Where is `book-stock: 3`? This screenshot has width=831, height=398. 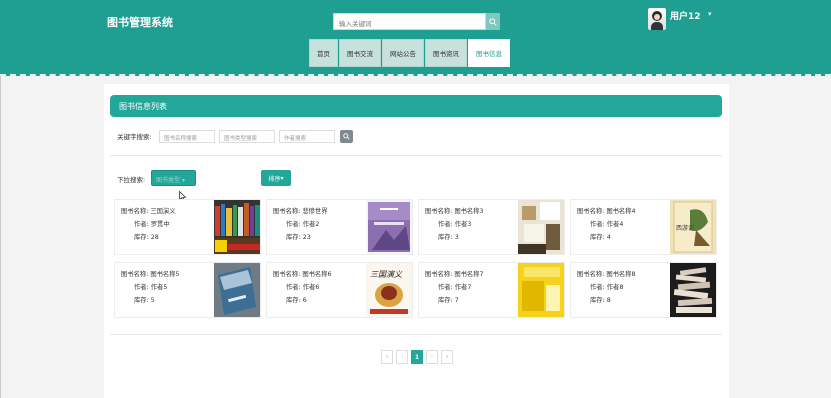
book-stock: 3 is located at coordinates (456, 237).